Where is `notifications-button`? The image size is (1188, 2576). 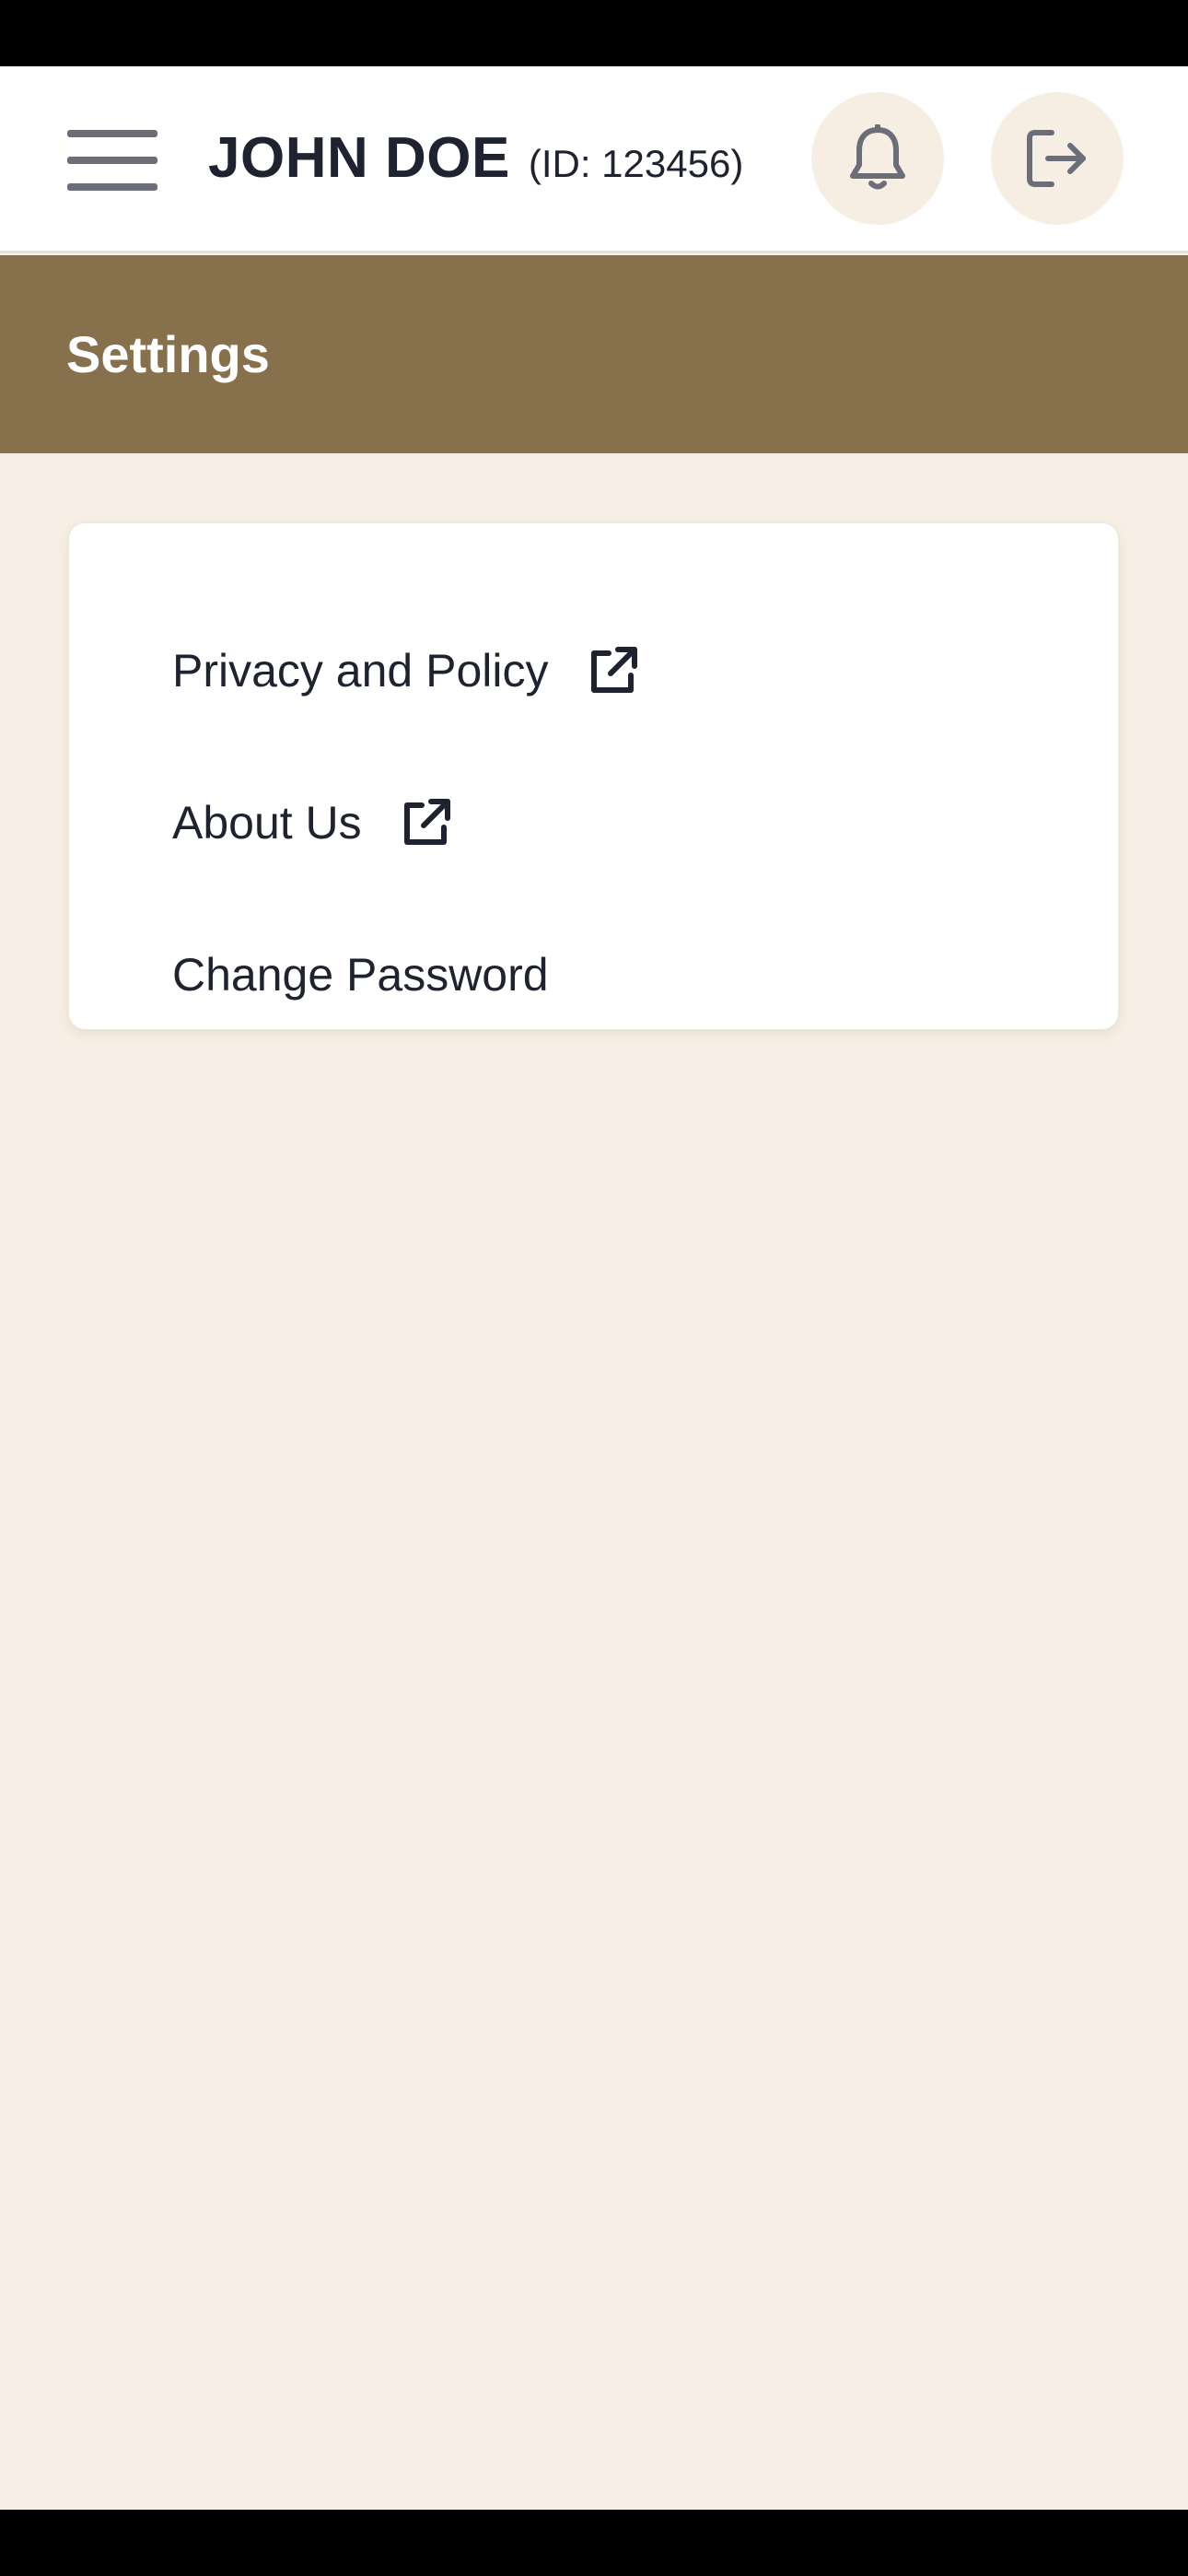 notifications-button is located at coordinates (877, 158).